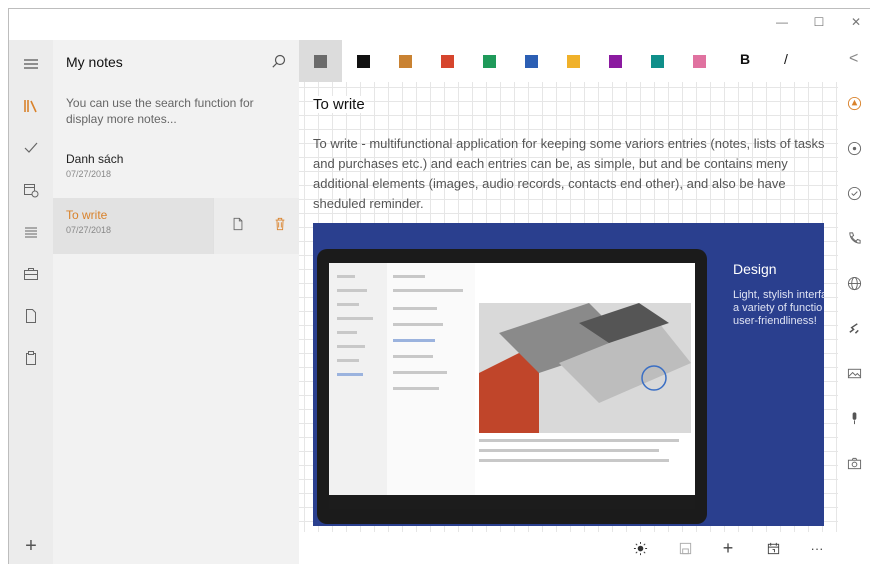 The width and height of the screenshot is (870, 564). What do you see at coordinates (31, 546) in the screenshot?
I see `add-notebook-button: +` at bounding box center [31, 546].